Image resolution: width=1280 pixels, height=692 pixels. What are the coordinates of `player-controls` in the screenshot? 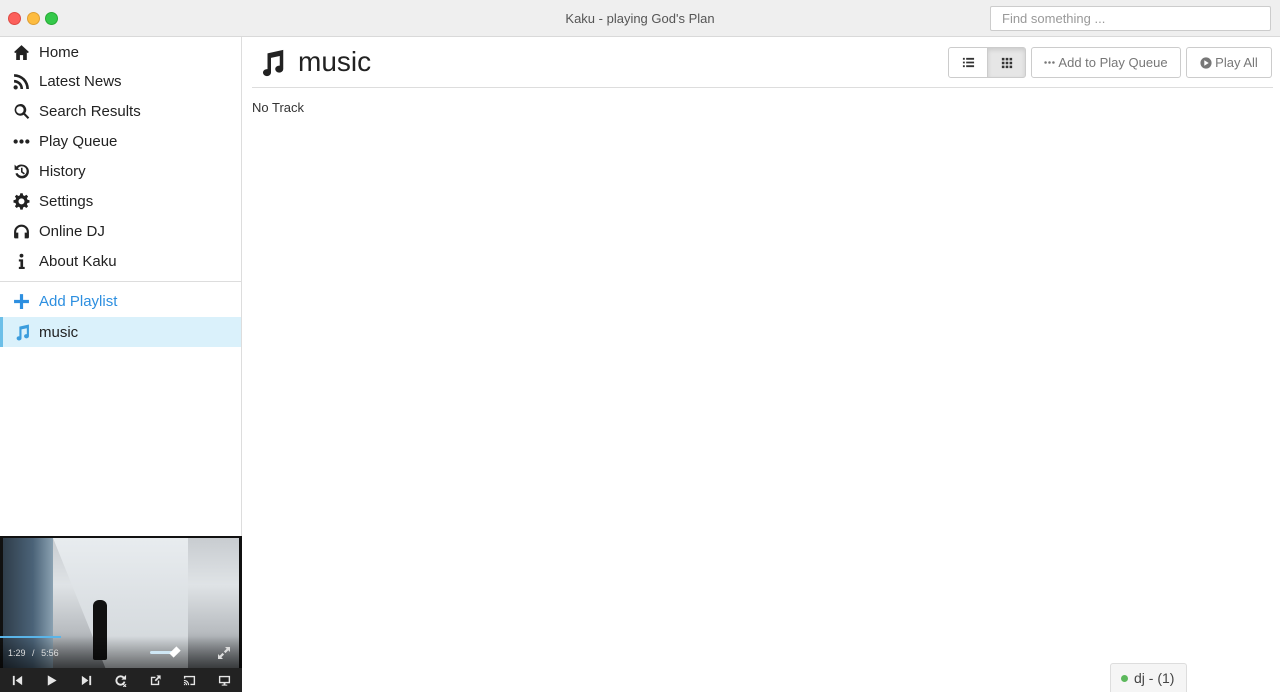 It's located at (121, 680).